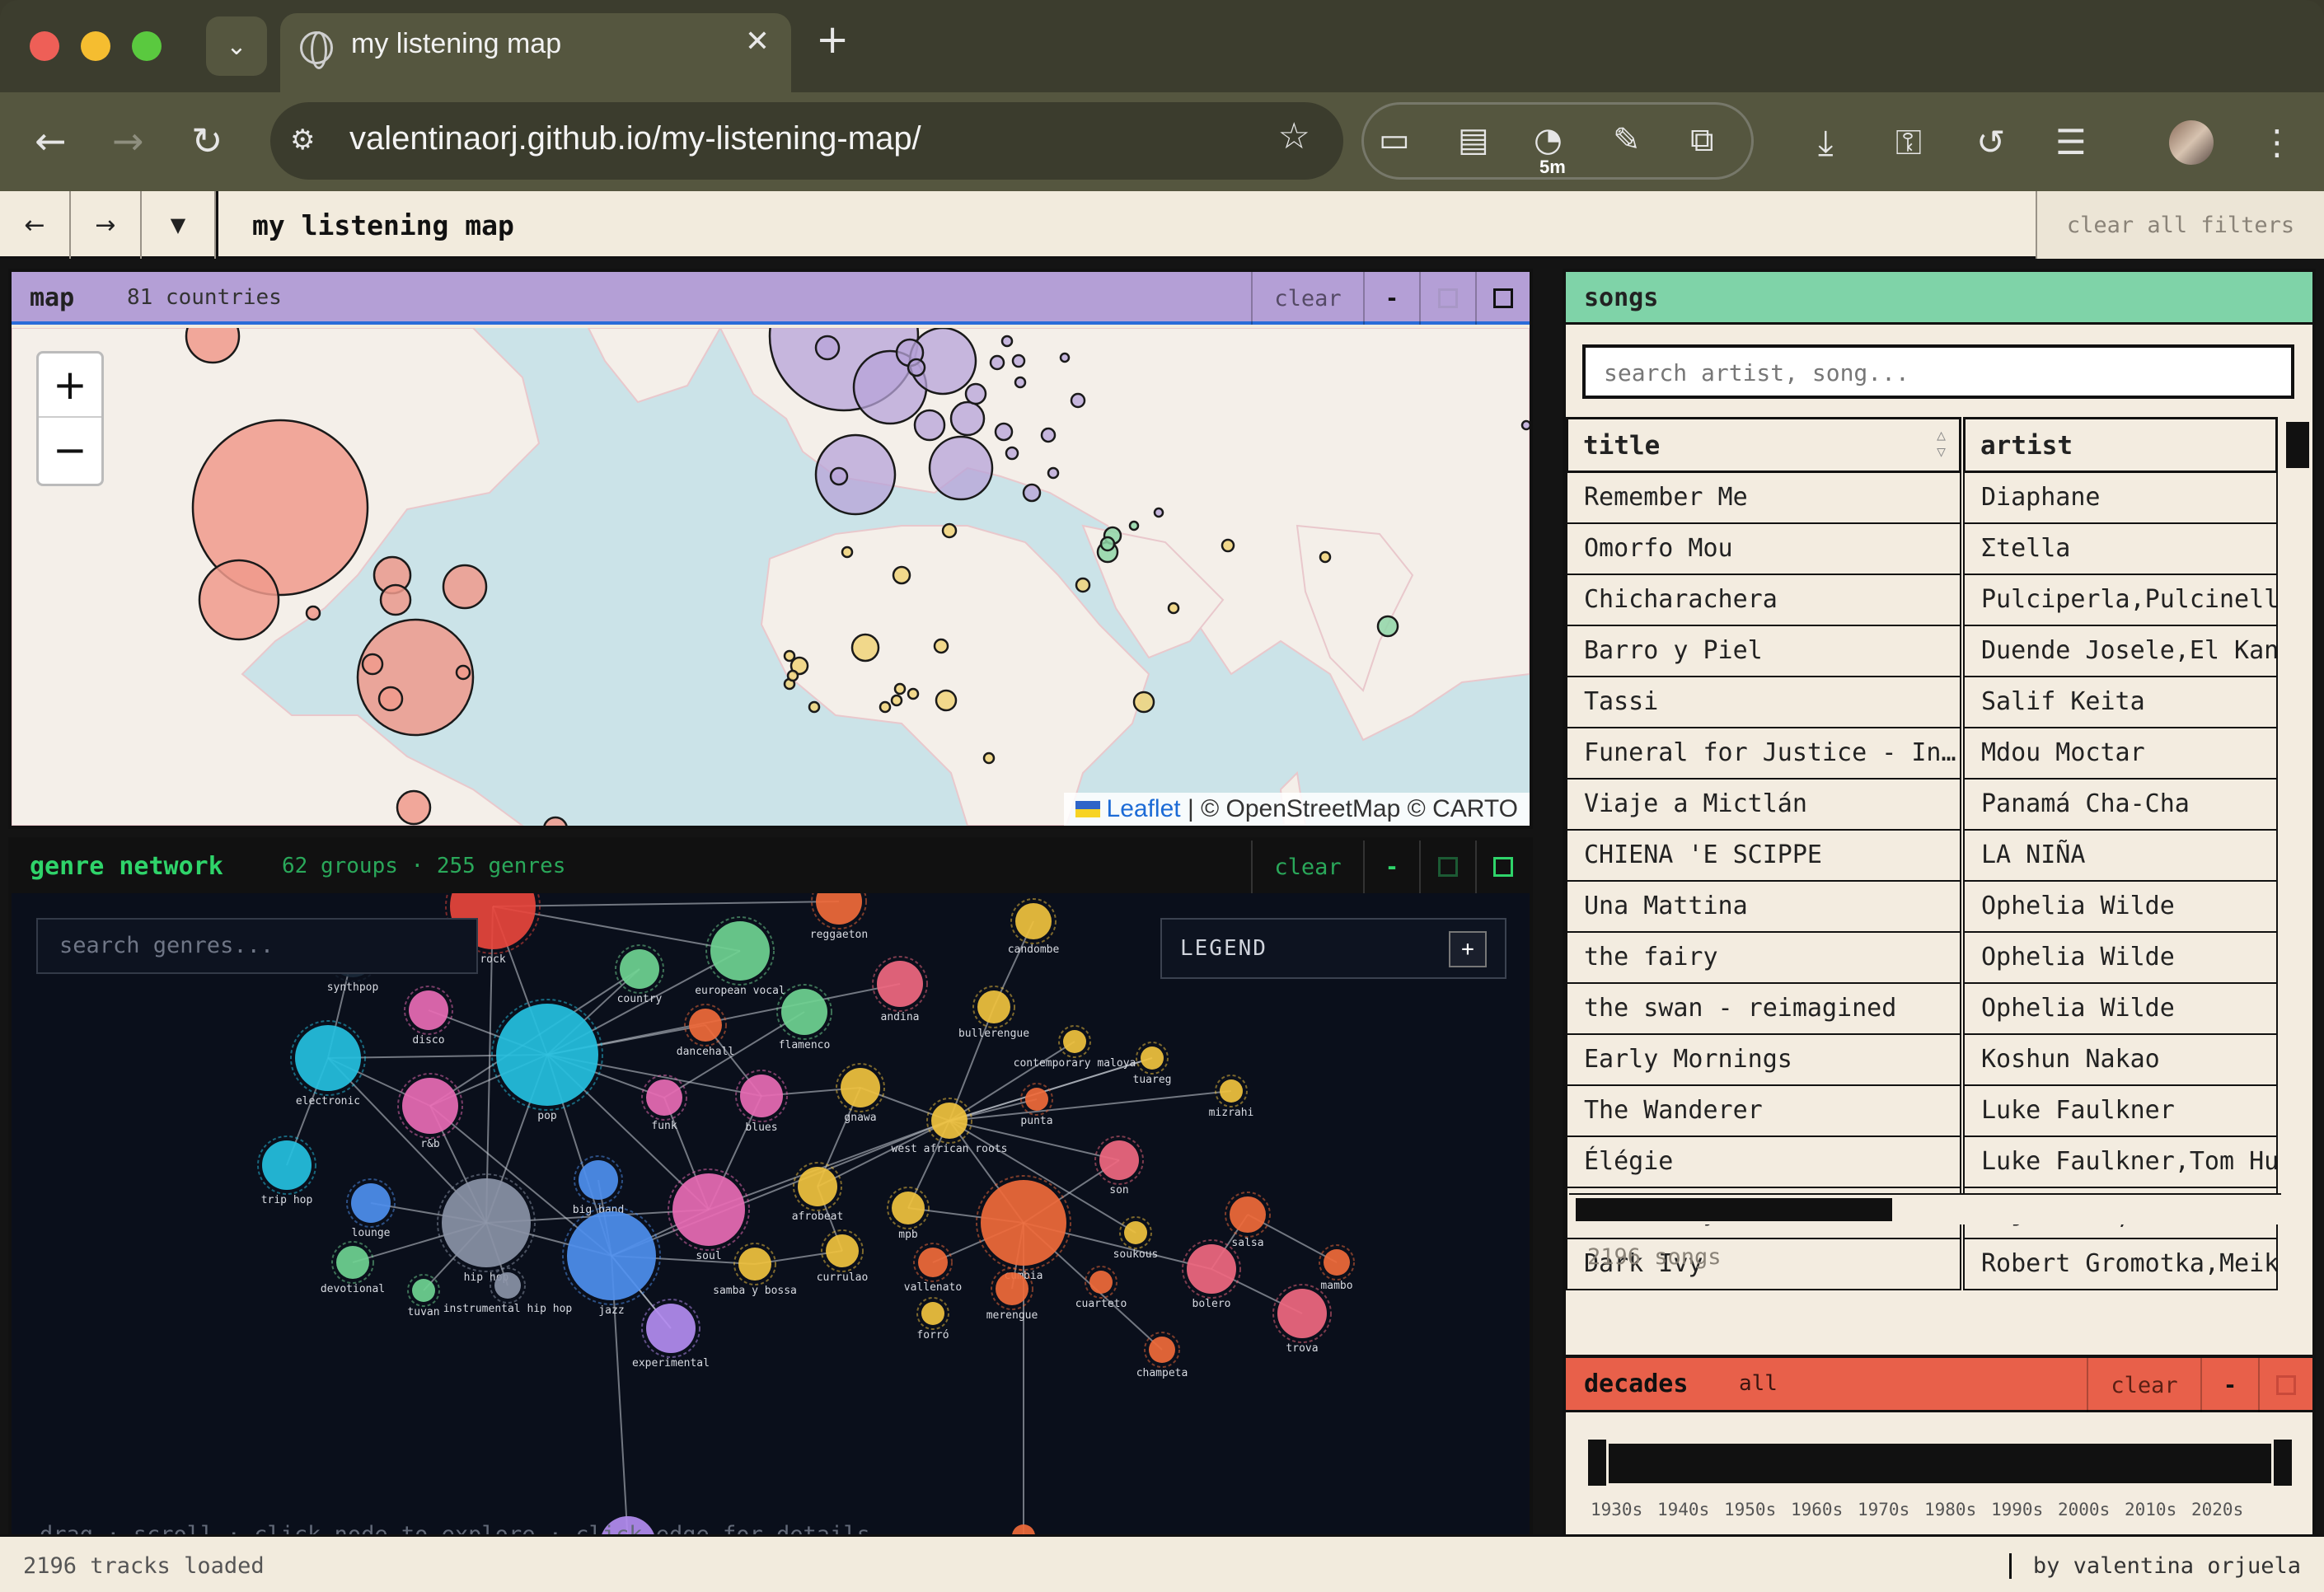 This screenshot has width=2324, height=1592. Describe the element at coordinates (1922, 958) in the screenshot. I see `table-row: the fairy Ophelia Wilde` at that location.